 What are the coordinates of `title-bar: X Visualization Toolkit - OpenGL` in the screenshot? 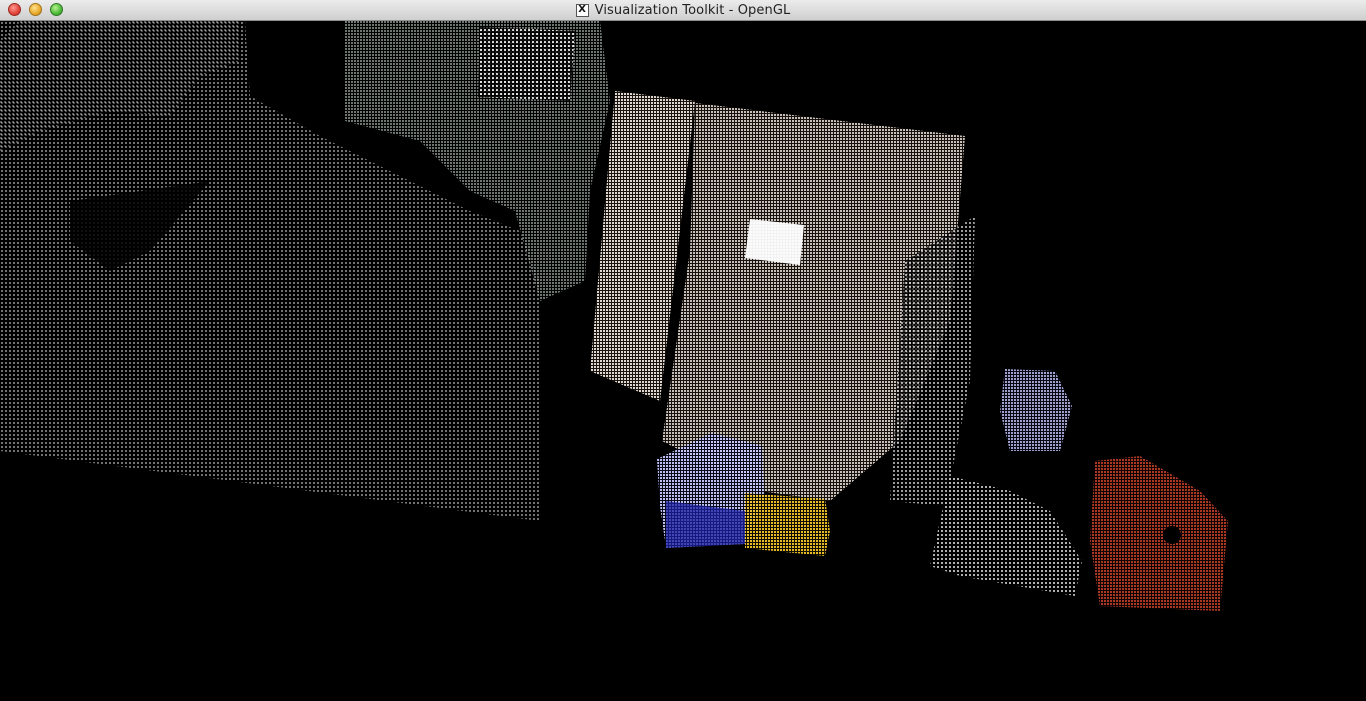 It's located at (683, 10).